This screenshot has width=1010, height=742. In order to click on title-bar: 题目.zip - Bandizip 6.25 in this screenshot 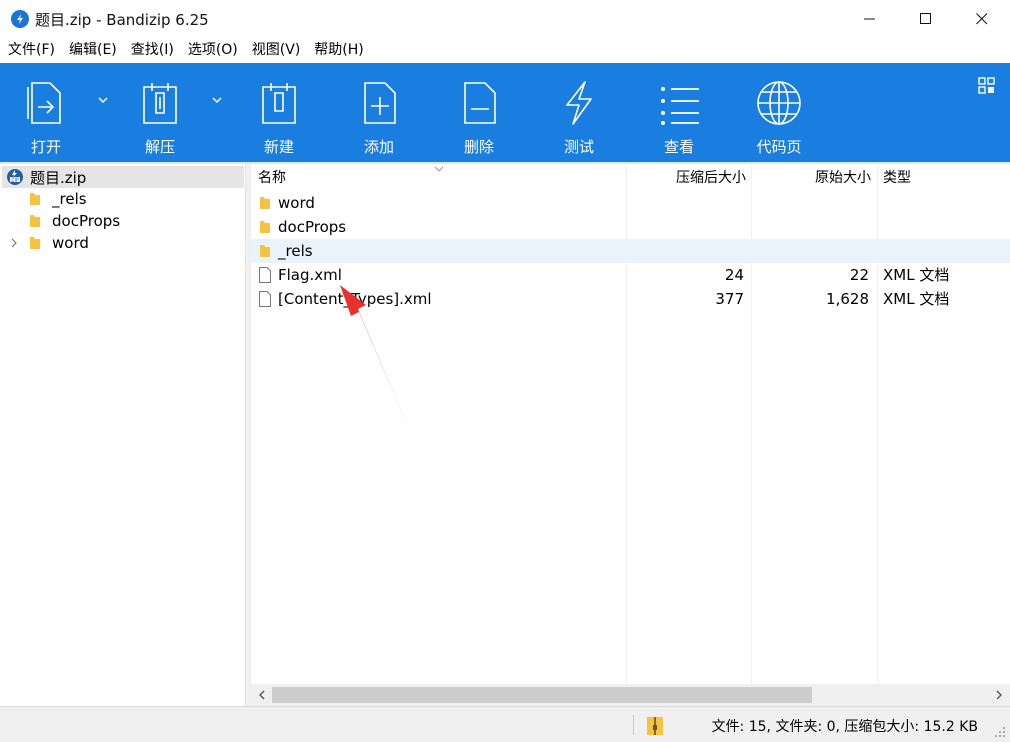, I will do `click(505, 19)`.